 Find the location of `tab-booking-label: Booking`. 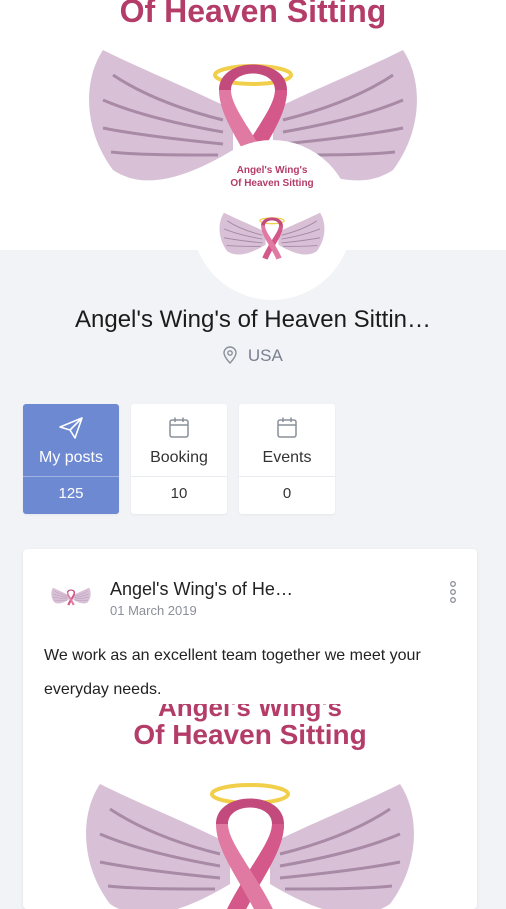

tab-booking-label: Booking is located at coordinates (179, 457).